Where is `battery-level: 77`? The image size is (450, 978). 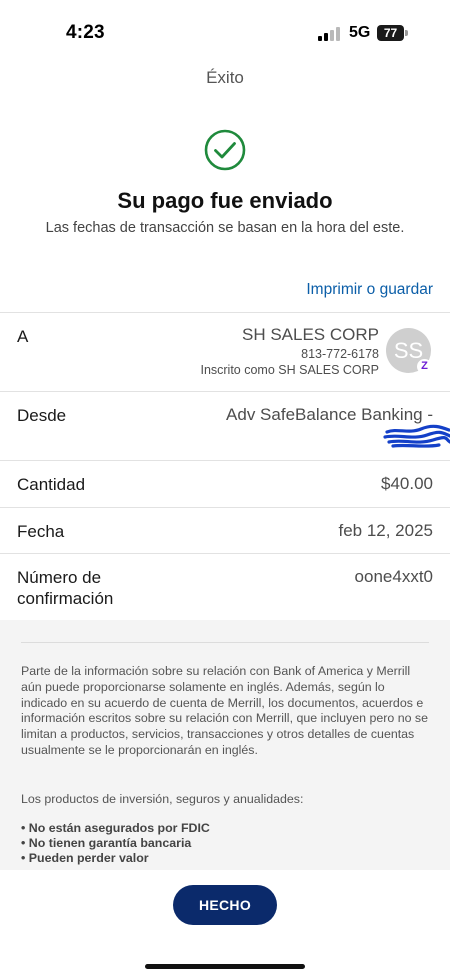 battery-level: 77 is located at coordinates (390, 33).